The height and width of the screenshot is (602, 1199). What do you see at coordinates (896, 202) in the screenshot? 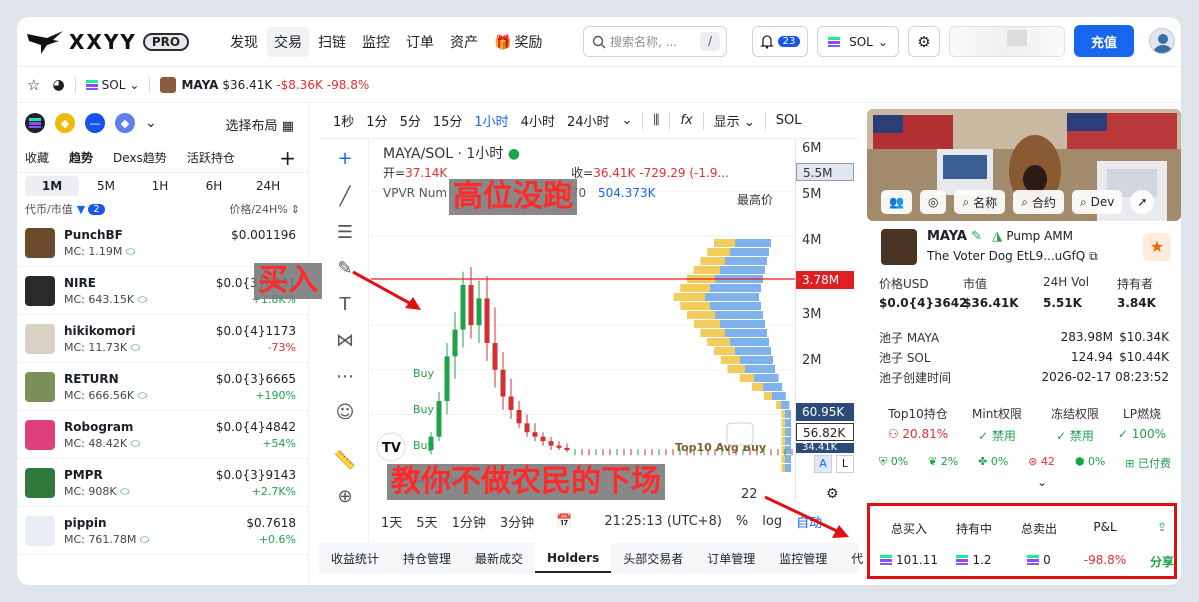
I see `community-button: 👥` at bounding box center [896, 202].